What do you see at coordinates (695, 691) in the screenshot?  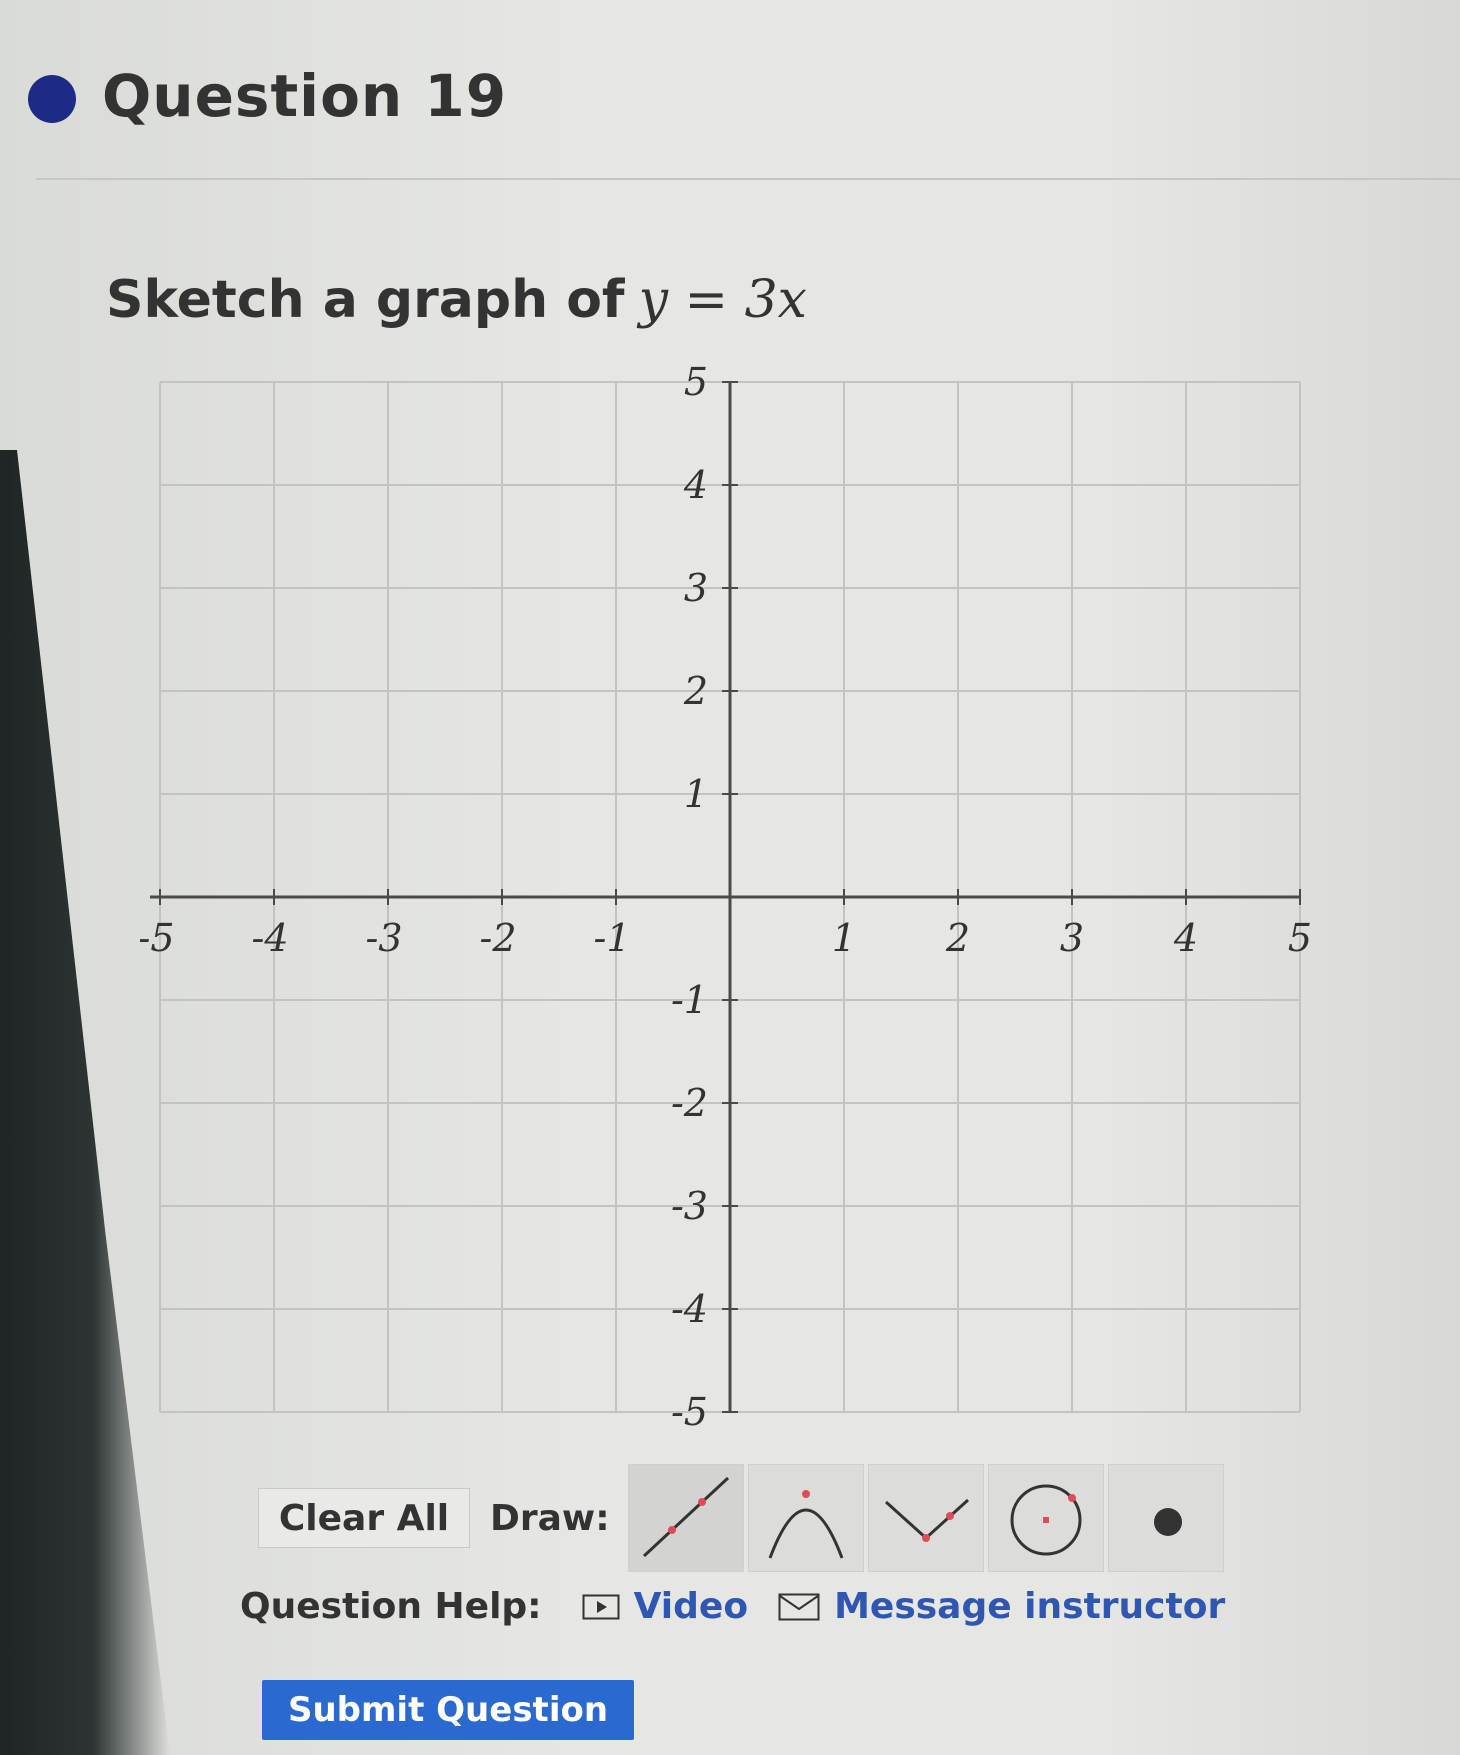 I see `y-tick-label: 2` at bounding box center [695, 691].